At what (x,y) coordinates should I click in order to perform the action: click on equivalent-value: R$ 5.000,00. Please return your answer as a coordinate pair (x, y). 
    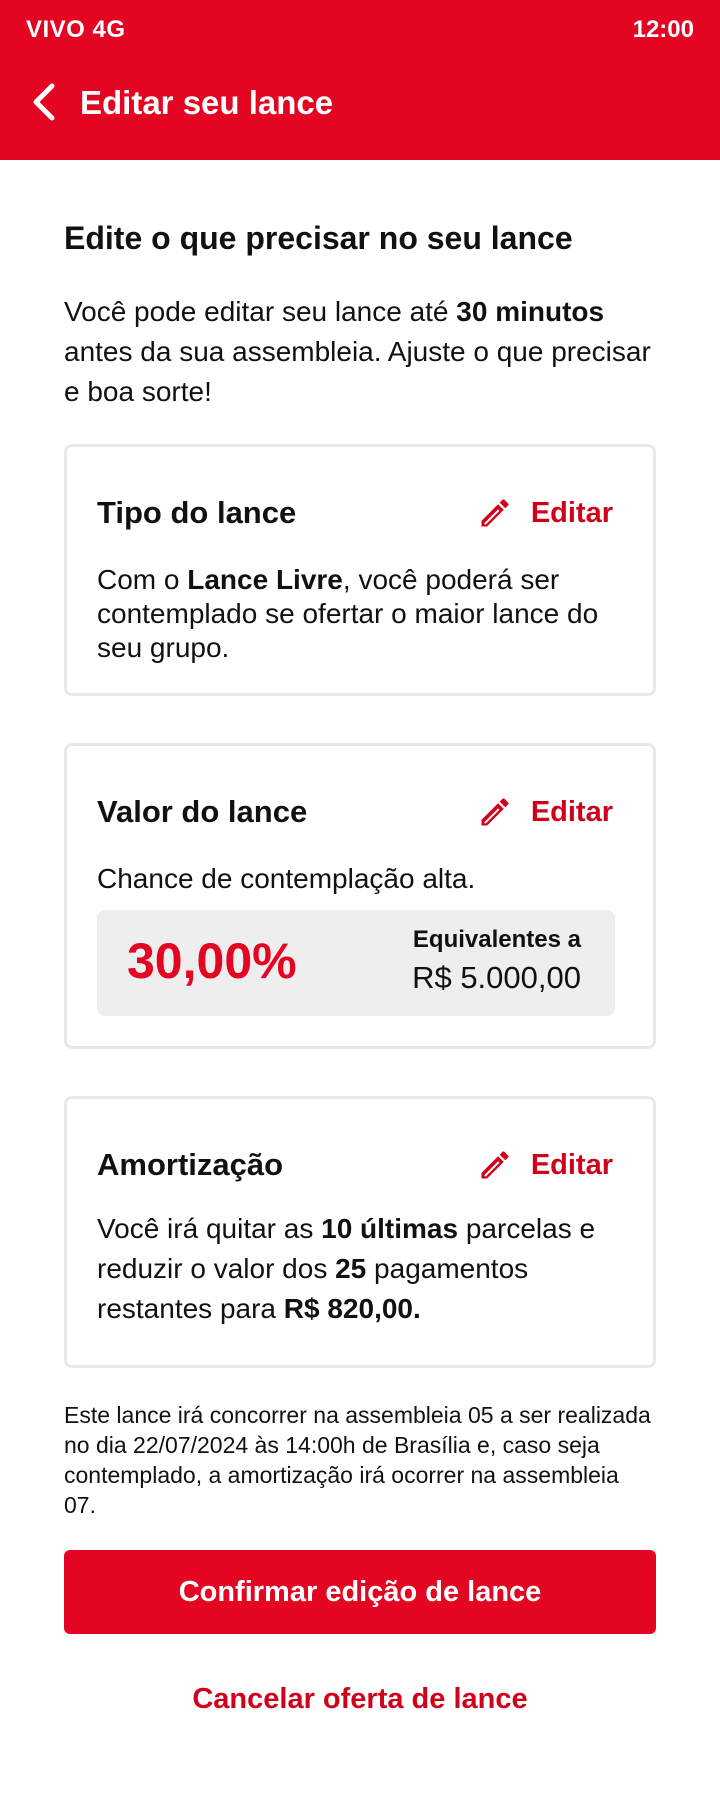
    Looking at the image, I should click on (496, 977).